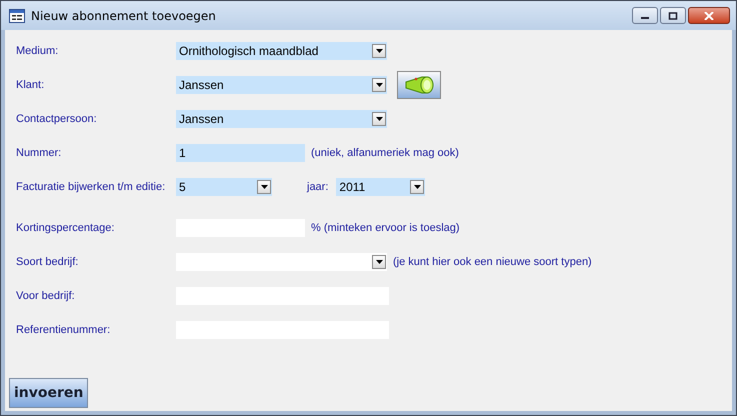 The width and height of the screenshot is (737, 416). What do you see at coordinates (645, 15) in the screenshot?
I see `minimize-button` at bounding box center [645, 15].